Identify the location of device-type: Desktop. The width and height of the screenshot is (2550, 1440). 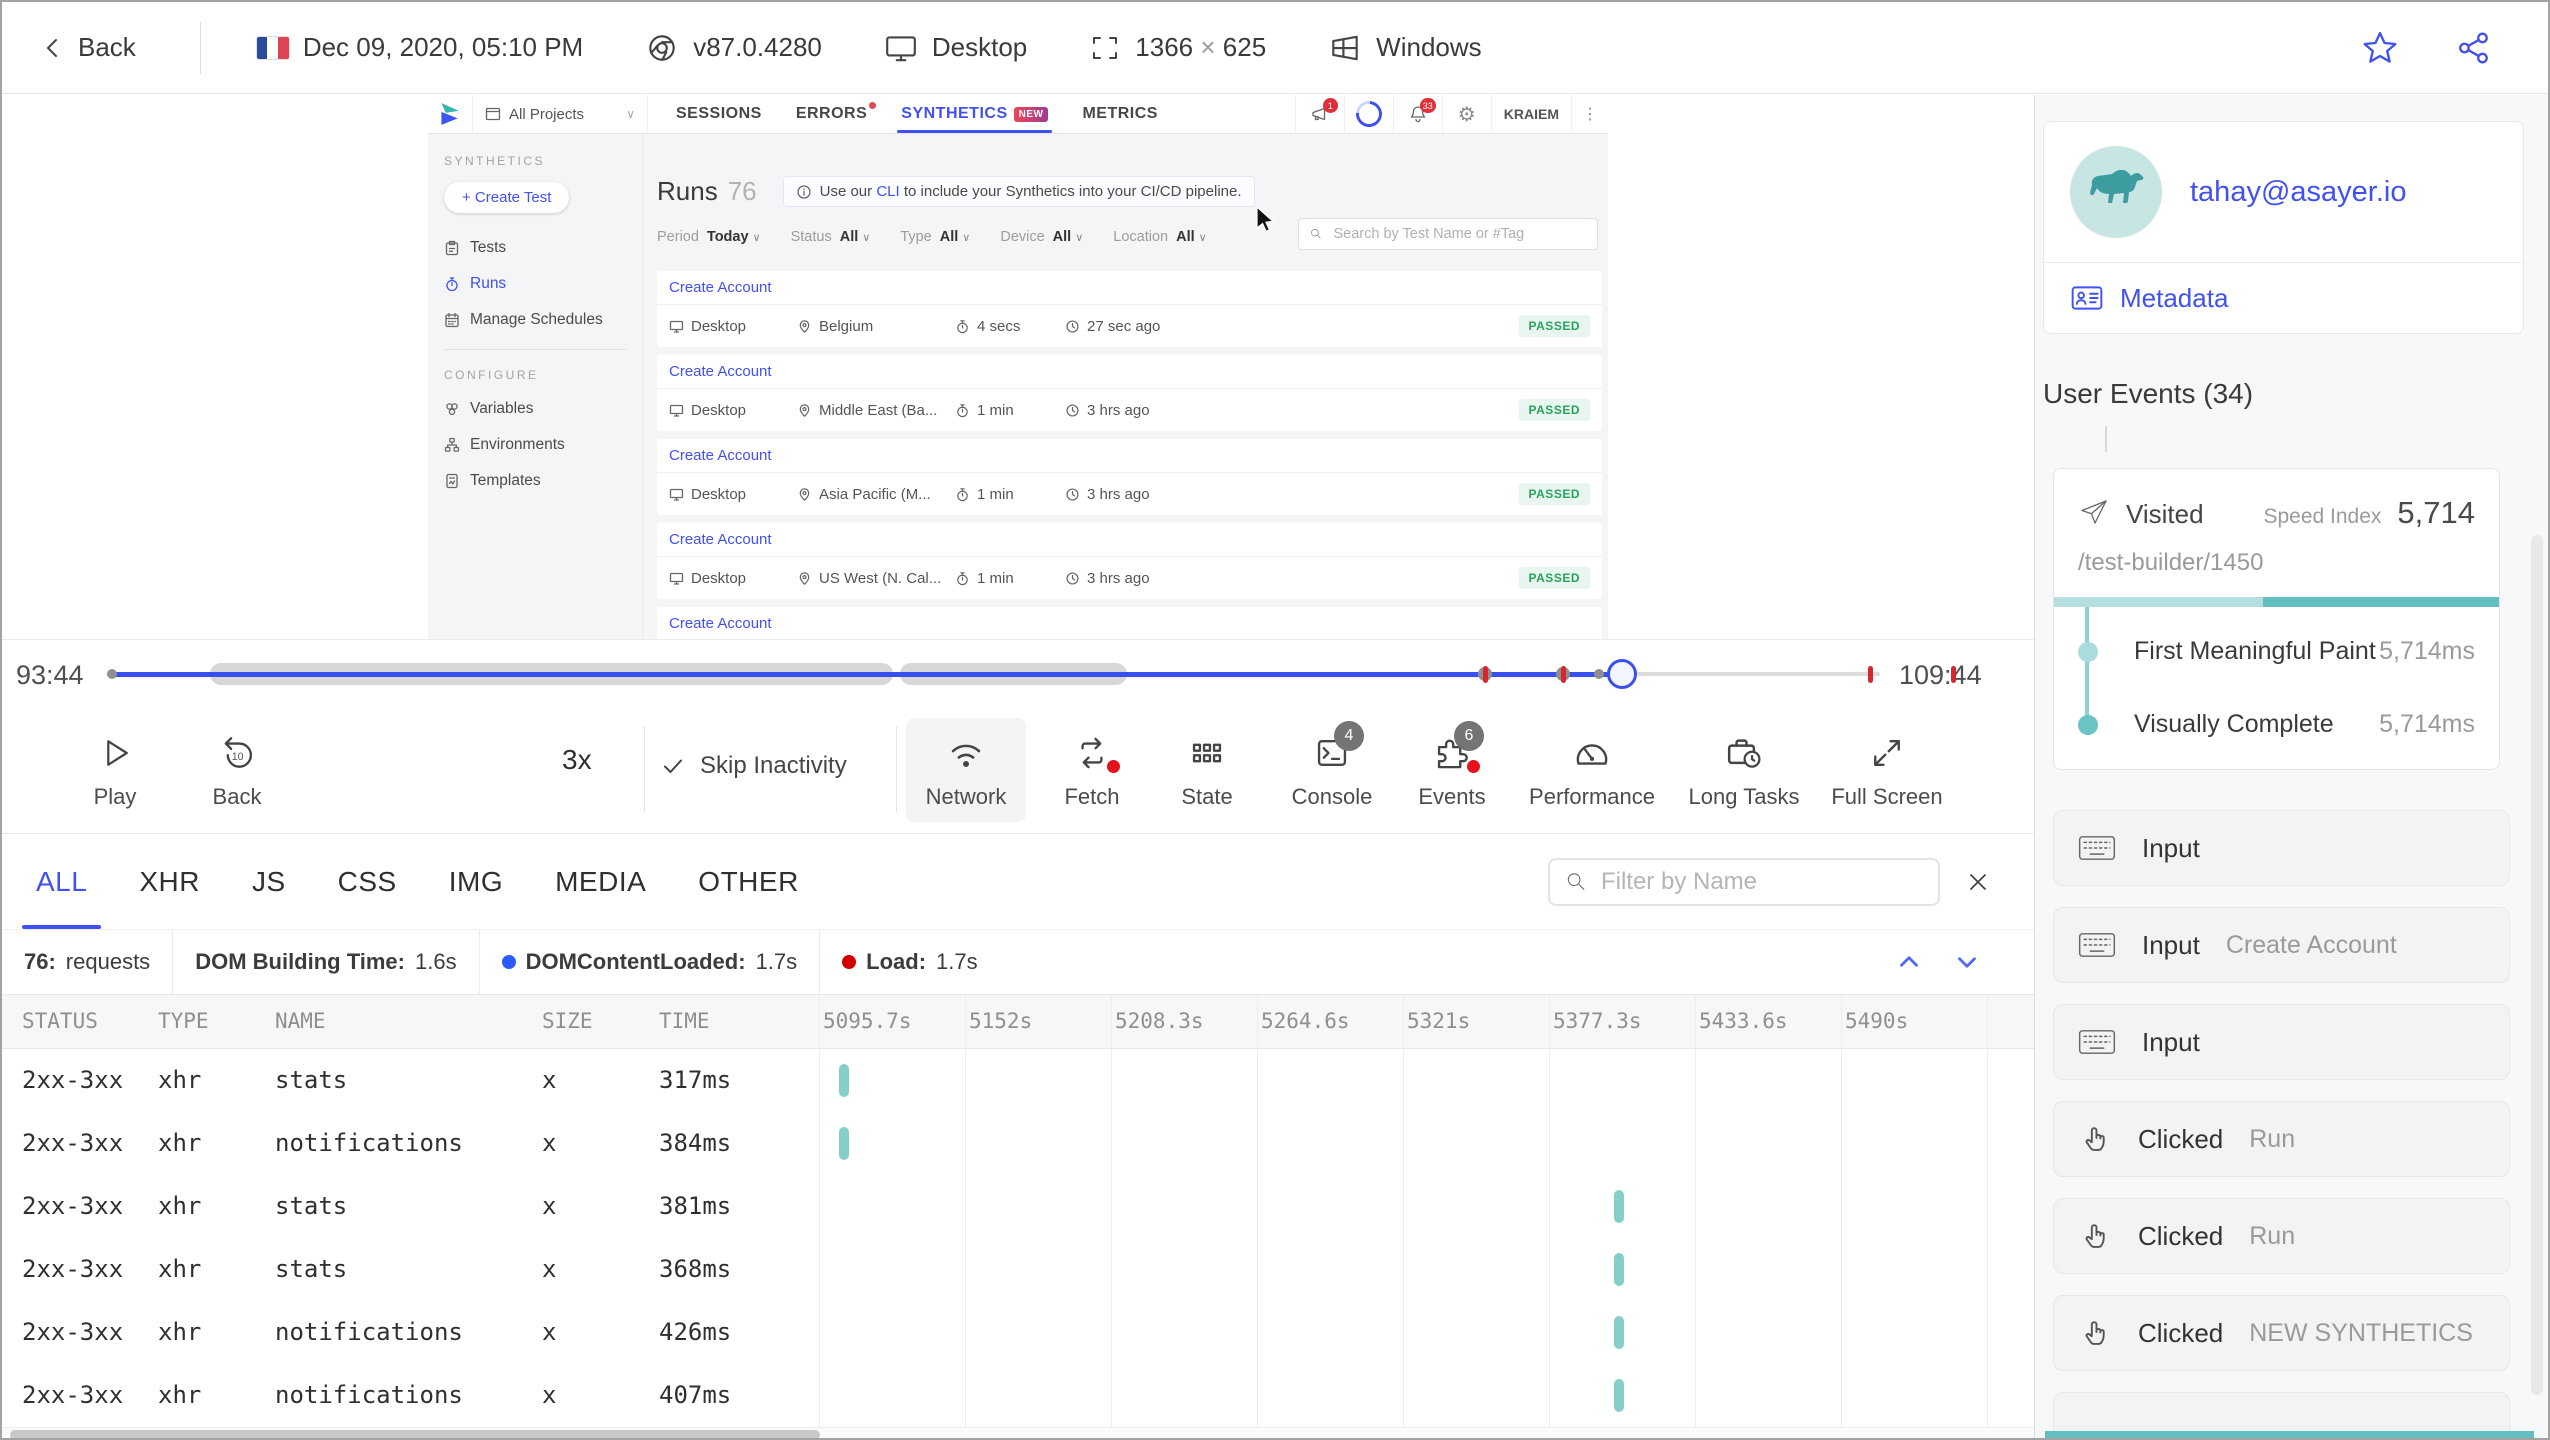
(979, 47).